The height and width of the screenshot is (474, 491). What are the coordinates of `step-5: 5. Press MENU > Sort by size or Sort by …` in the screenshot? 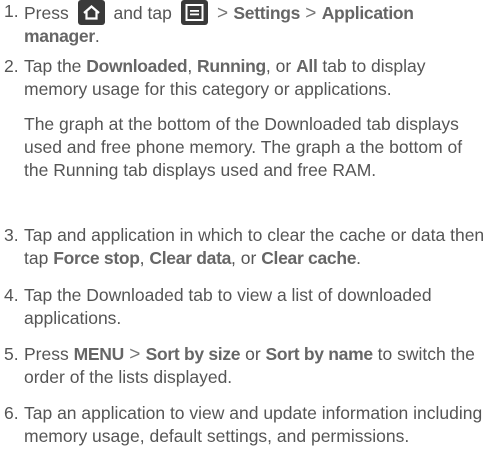 It's located at (244, 366).